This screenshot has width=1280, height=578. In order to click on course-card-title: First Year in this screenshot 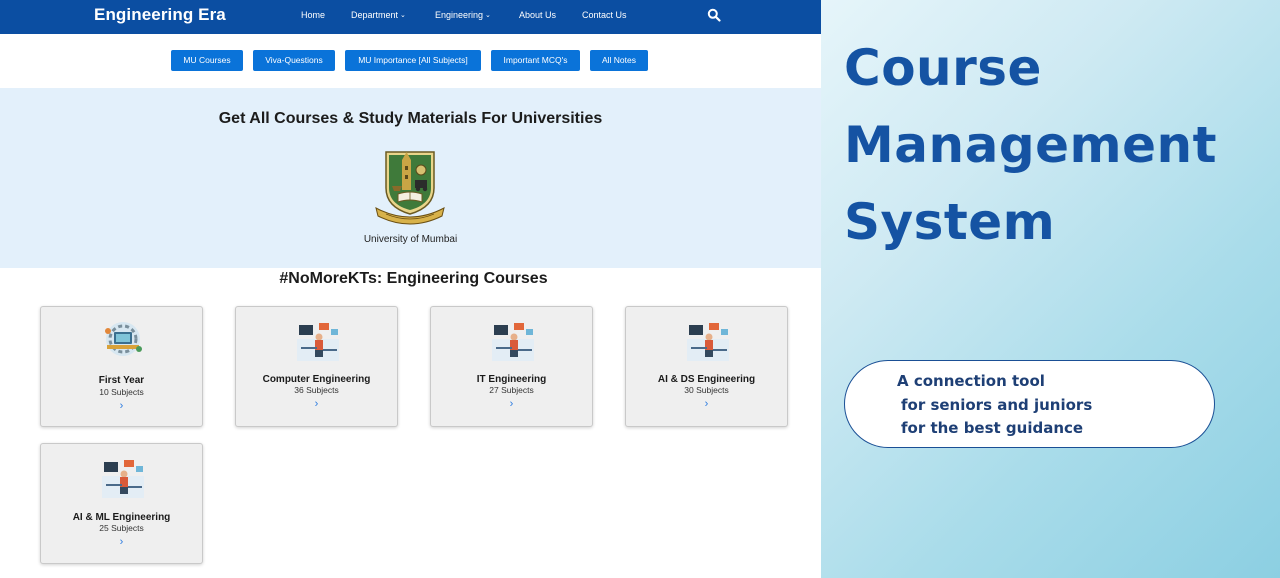, I will do `click(121, 380)`.